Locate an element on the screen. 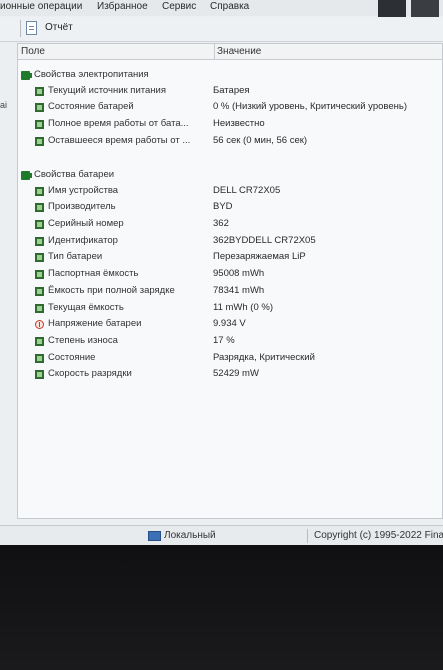  field-label: Скорость разрядки is located at coordinates (90, 373).